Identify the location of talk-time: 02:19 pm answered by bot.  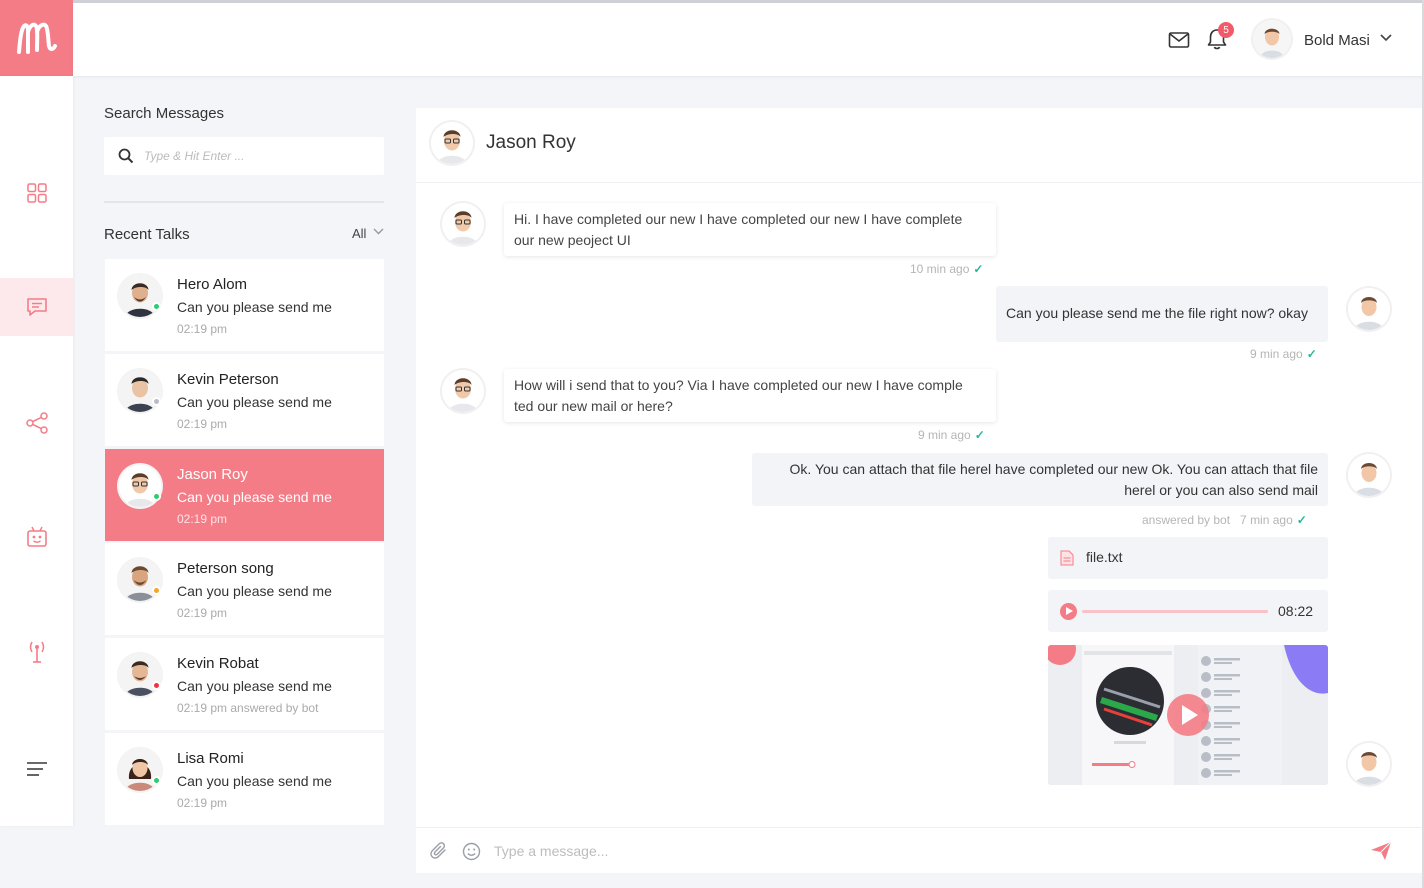
(248, 708).